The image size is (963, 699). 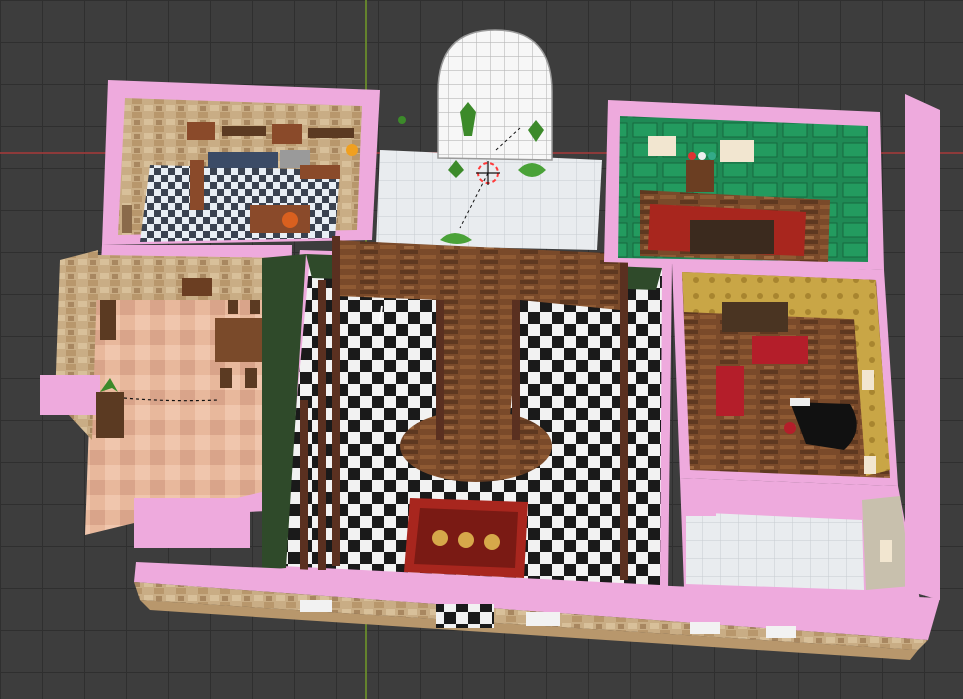 I want to click on kitchen-stove, so click(x=243, y=160).